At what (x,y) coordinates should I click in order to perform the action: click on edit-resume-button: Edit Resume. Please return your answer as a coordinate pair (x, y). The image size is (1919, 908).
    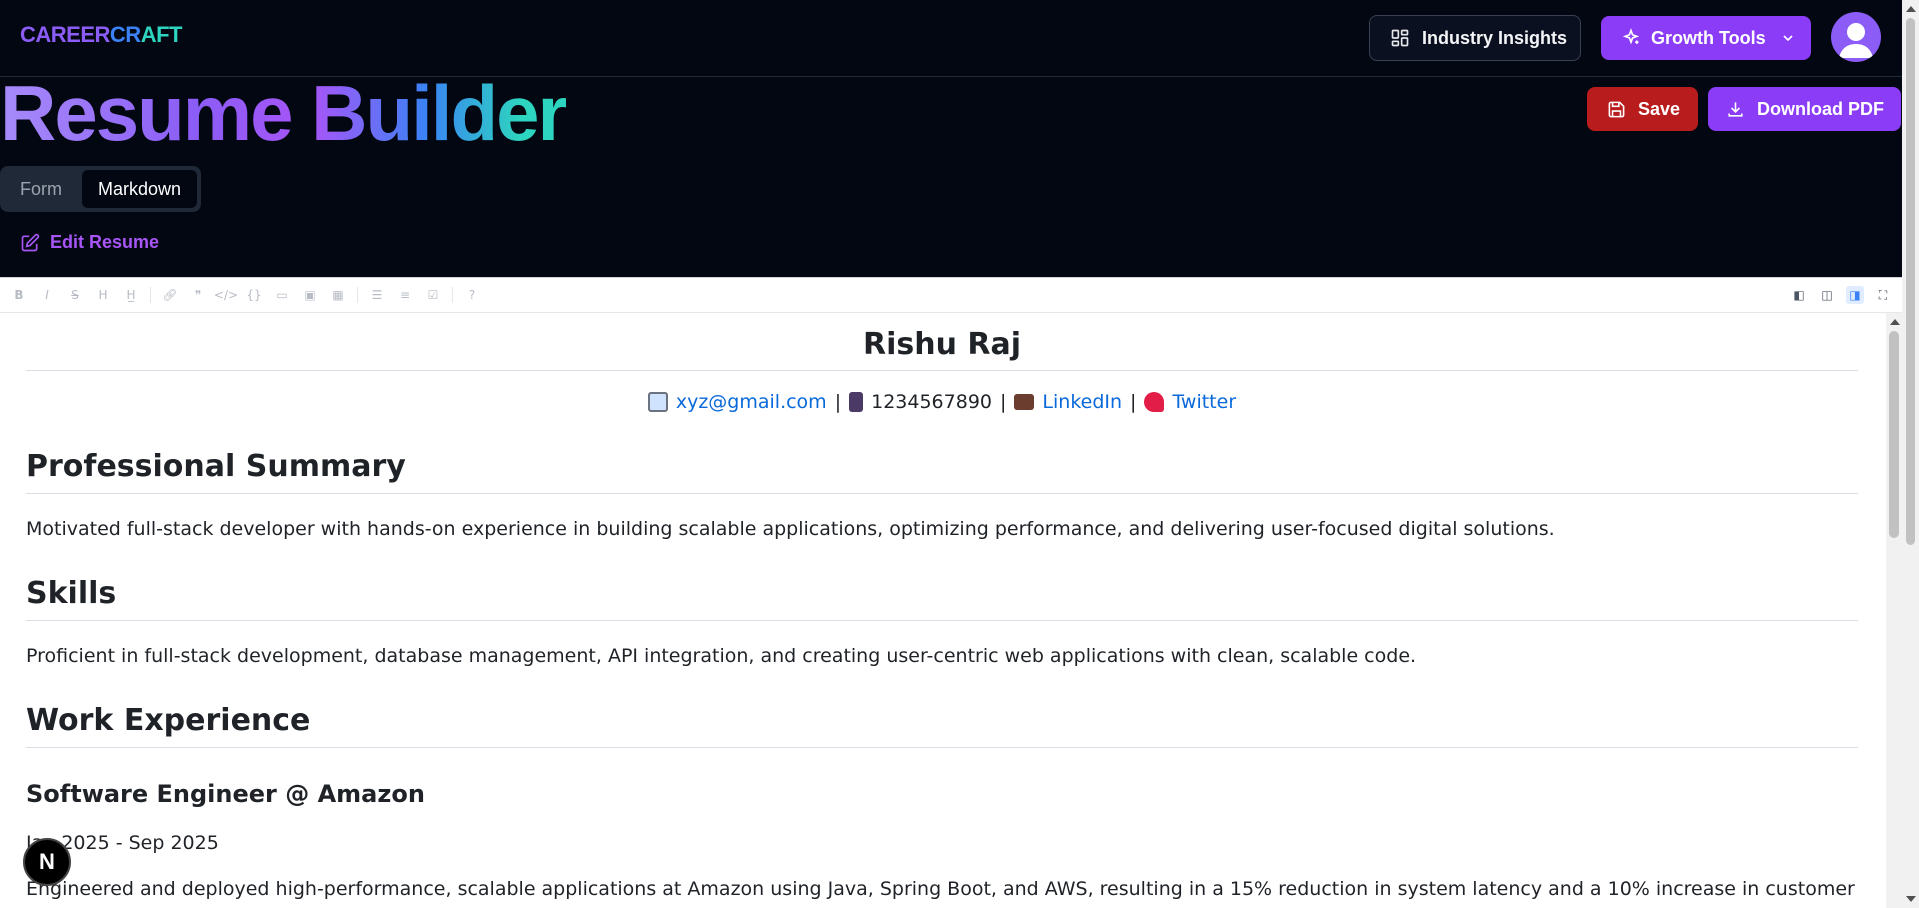
    Looking at the image, I should click on (89, 242).